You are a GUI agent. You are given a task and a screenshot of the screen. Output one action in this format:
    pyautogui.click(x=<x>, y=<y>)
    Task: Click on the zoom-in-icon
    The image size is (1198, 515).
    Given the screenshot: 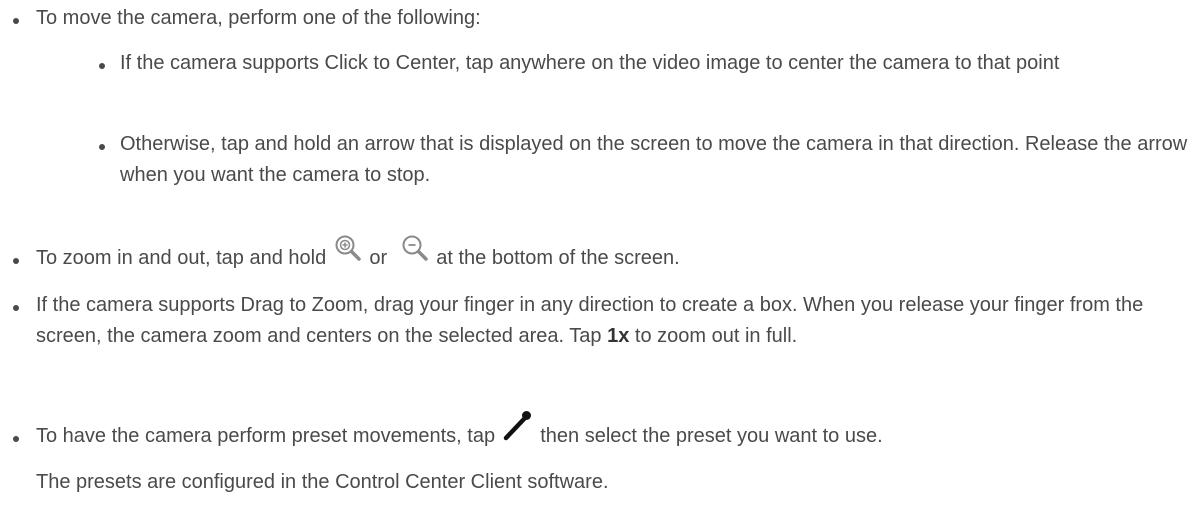 What is the action you would take?
    pyautogui.click(x=348, y=254)
    